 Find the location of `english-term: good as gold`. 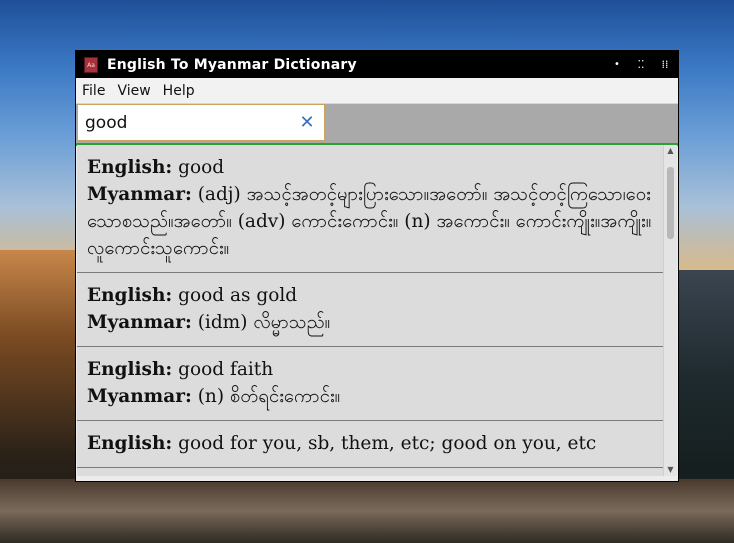

english-term: good as gold is located at coordinates (238, 295).